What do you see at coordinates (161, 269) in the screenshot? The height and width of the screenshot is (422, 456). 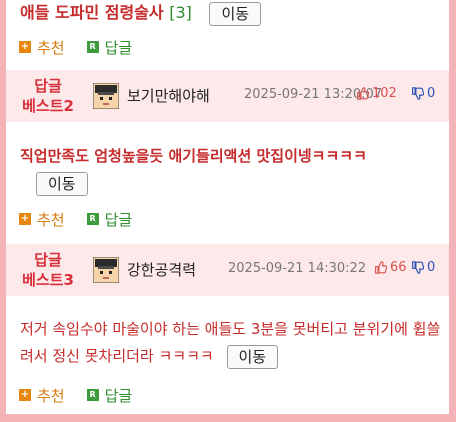 I see `nickname: 강한공격력` at bounding box center [161, 269].